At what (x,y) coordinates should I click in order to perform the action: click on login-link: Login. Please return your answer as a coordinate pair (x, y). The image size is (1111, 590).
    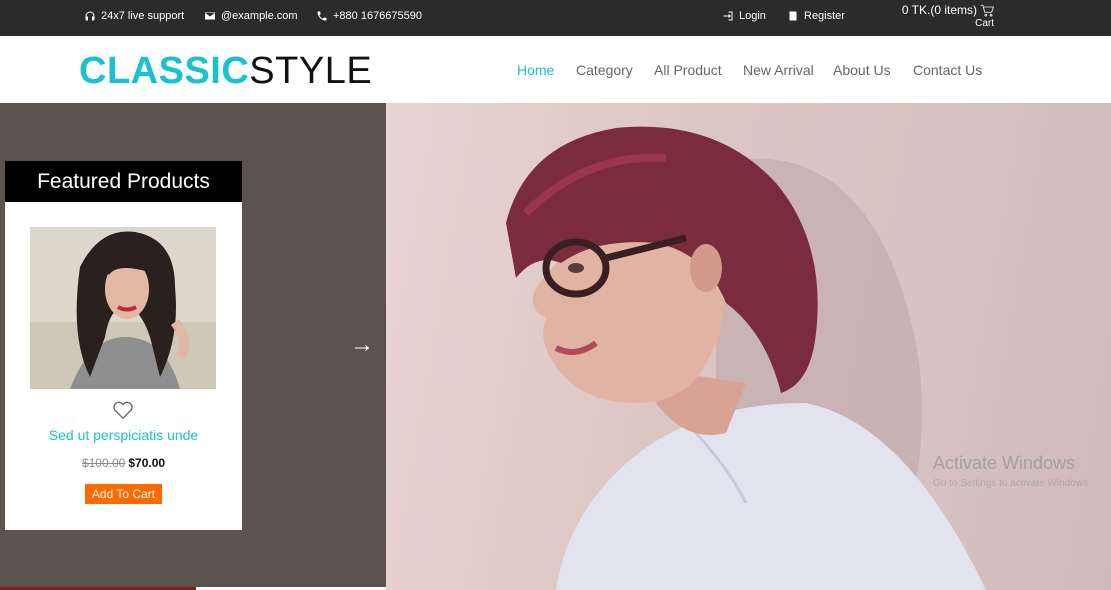
    Looking at the image, I should click on (744, 16).